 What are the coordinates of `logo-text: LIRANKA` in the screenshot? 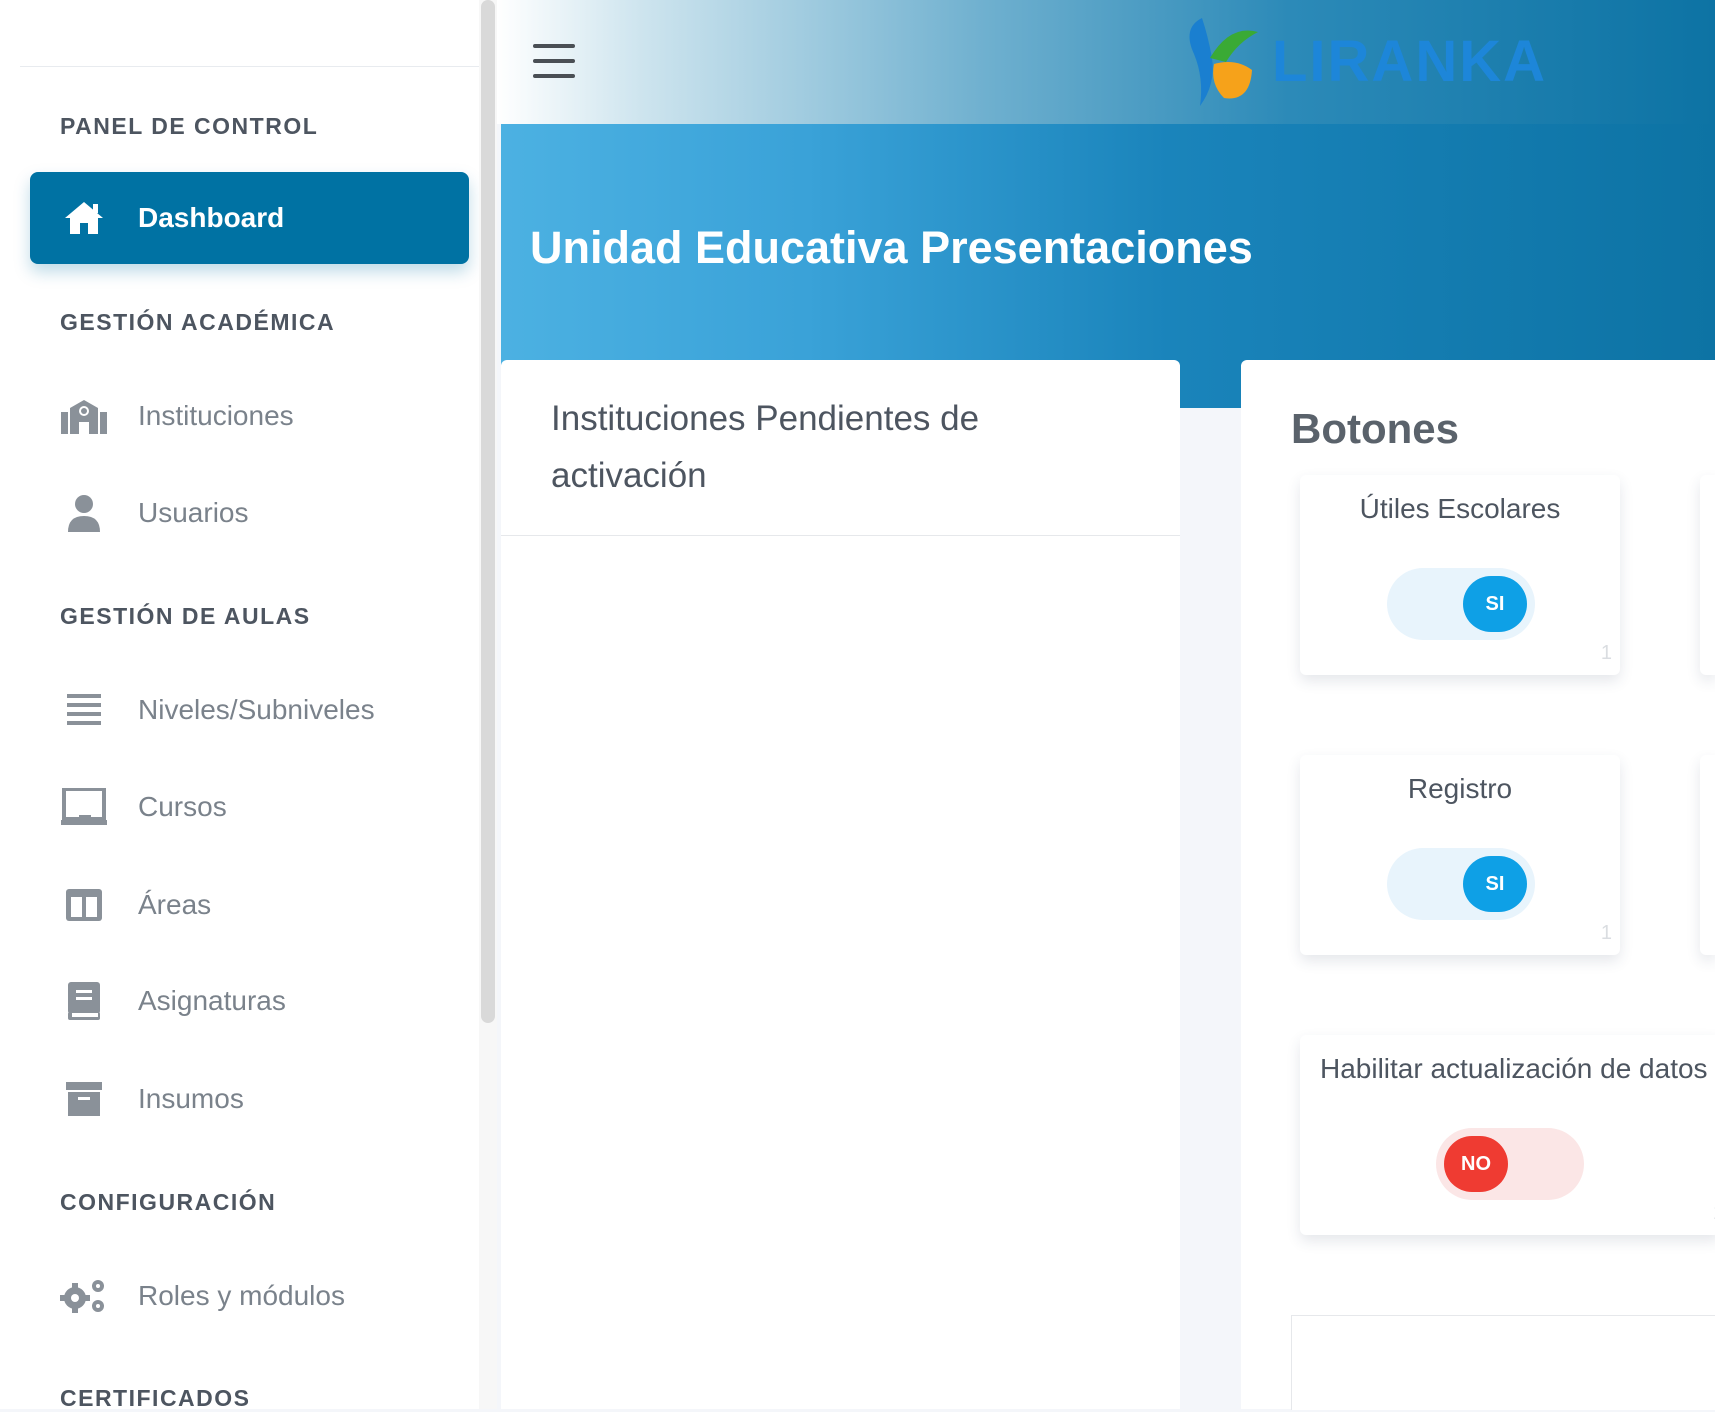 It's located at (1409, 61).